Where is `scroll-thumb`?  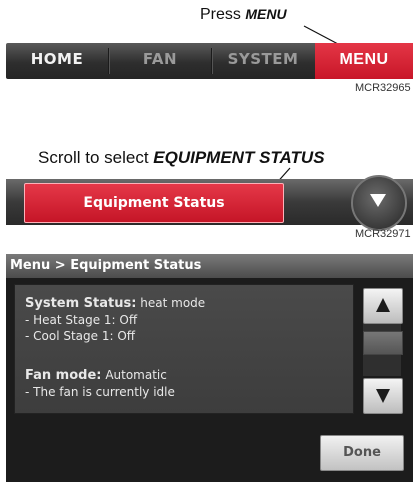 scroll-thumb is located at coordinates (383, 343).